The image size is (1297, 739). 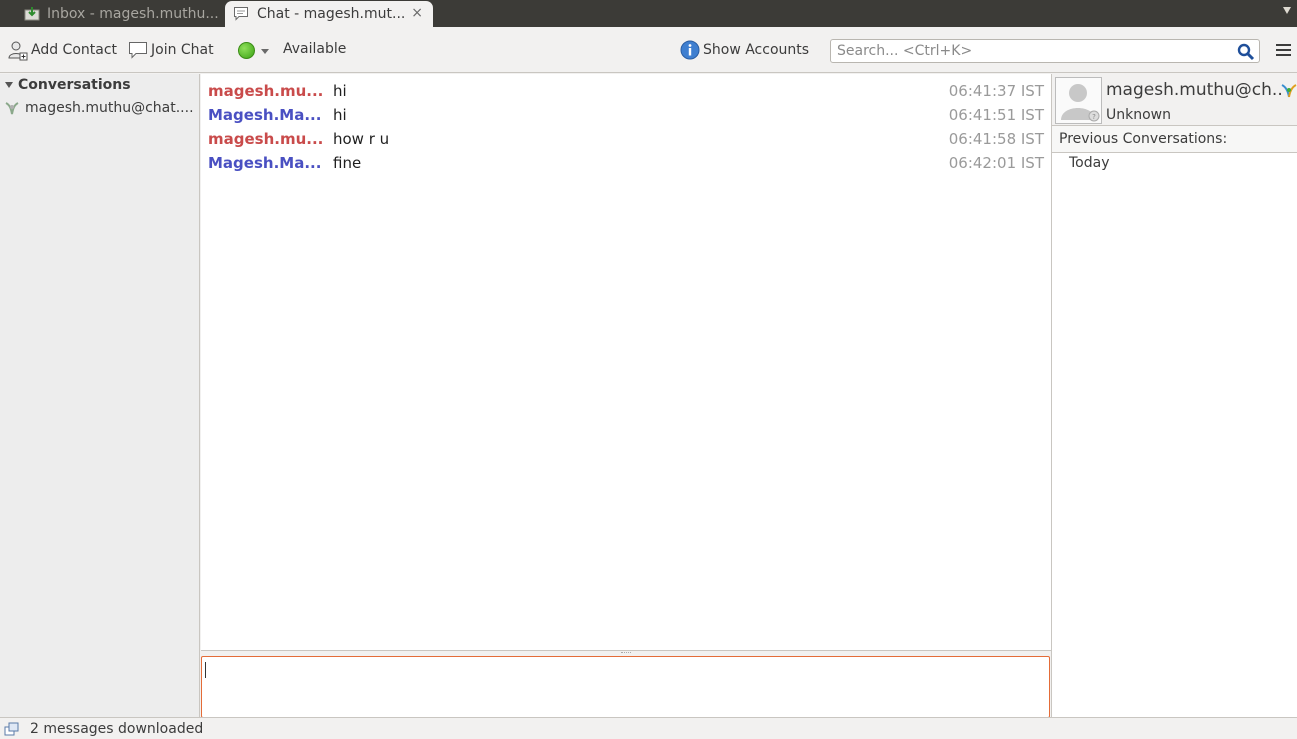 What do you see at coordinates (74, 50) in the screenshot?
I see `add-contact-label: Add Contact` at bounding box center [74, 50].